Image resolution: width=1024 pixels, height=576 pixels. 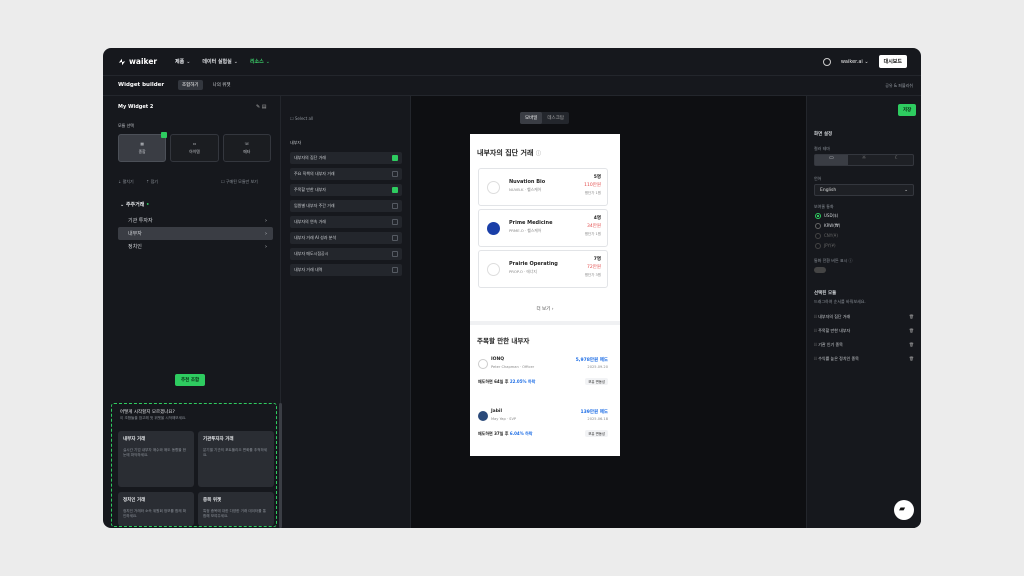 I want to click on card-desc: 특정 종목에 대한 다양한 거래 데이터를 통합해 보여주세요., so click(x=235, y=513).